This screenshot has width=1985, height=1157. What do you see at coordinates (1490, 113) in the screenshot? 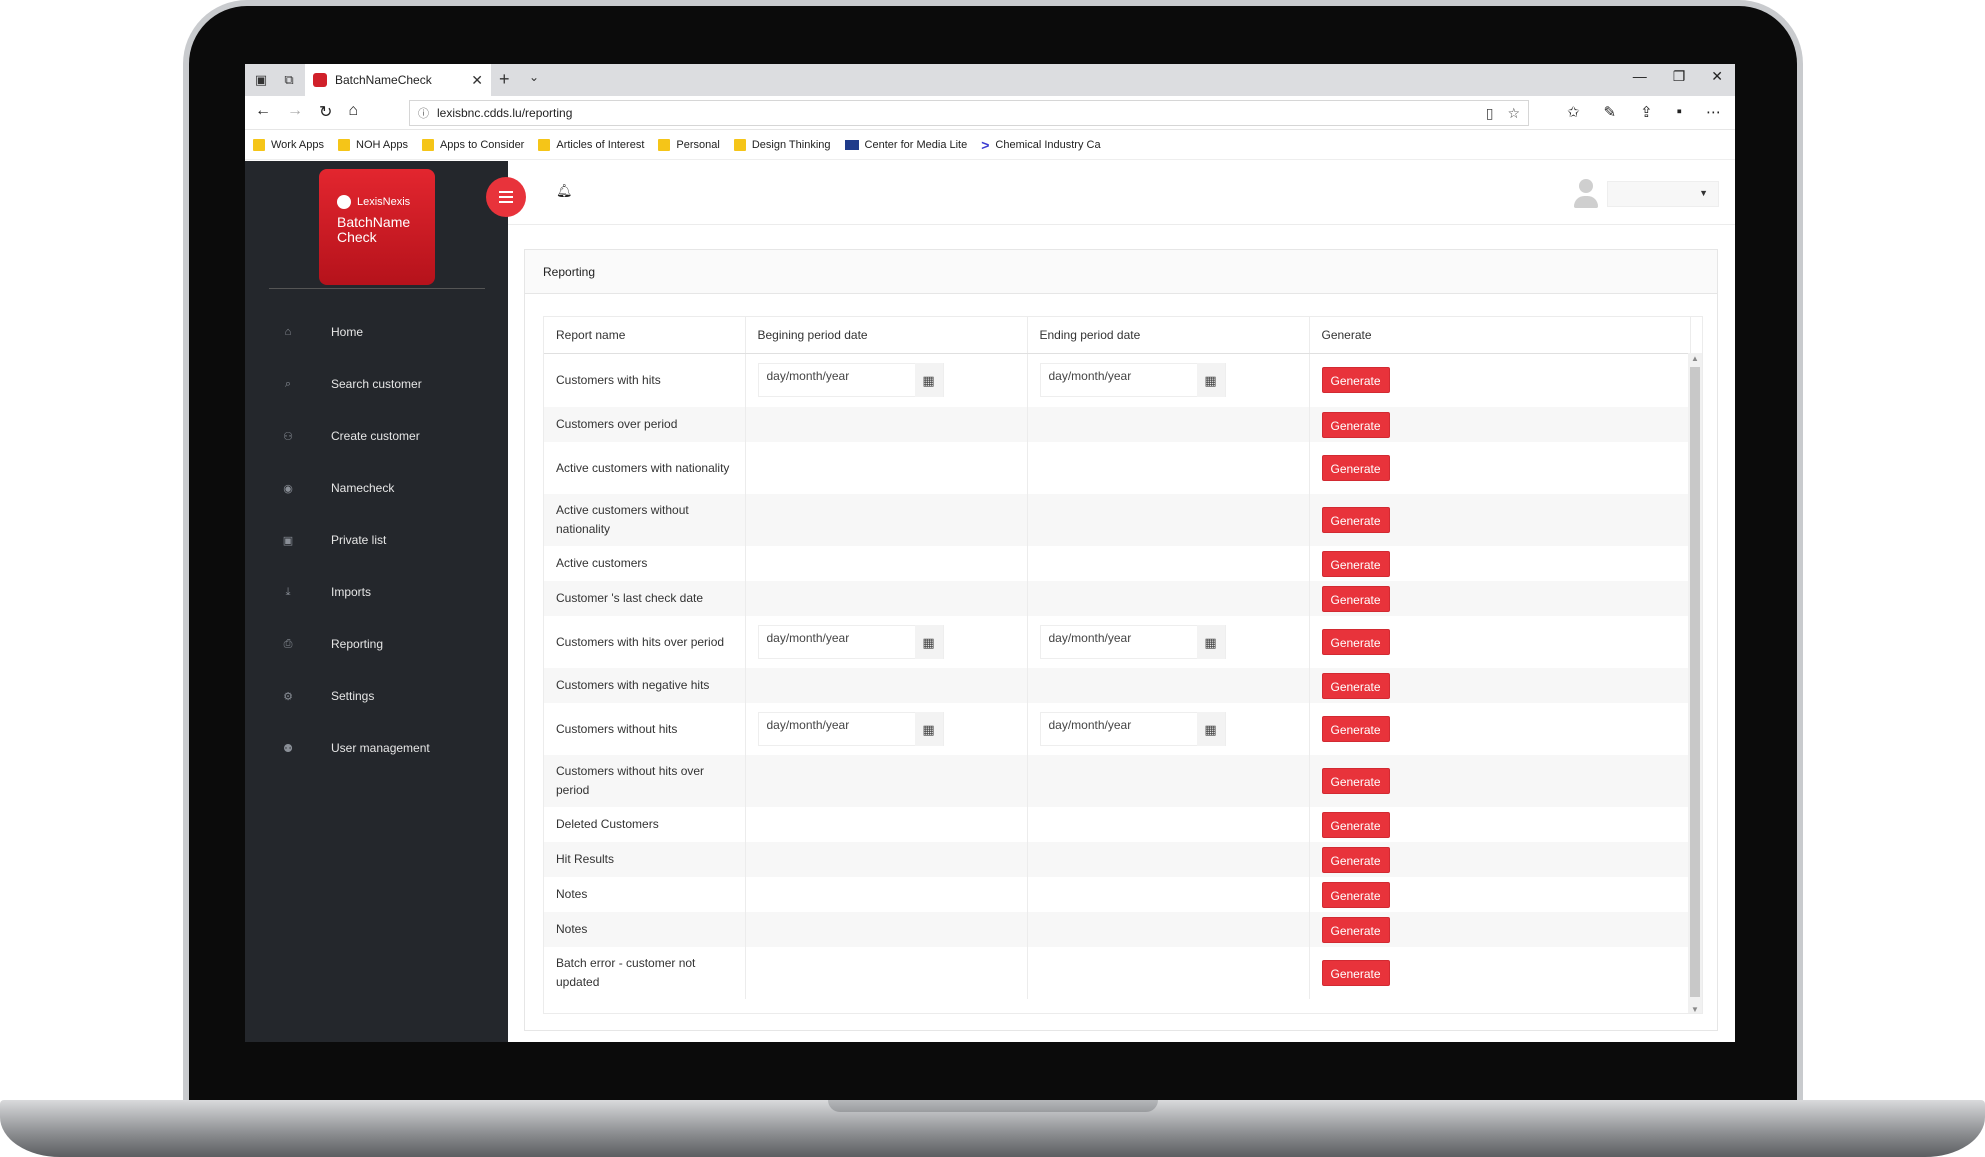
I see `reading-view-icon: ▯` at bounding box center [1490, 113].